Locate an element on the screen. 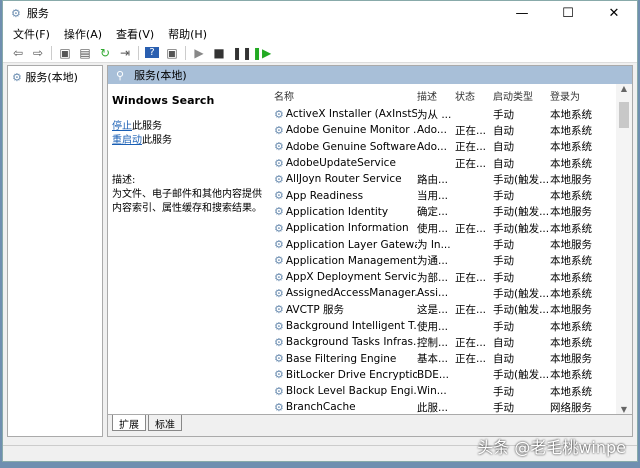 The image size is (640, 468). refresh-icon: ↻ is located at coordinates (105, 53).